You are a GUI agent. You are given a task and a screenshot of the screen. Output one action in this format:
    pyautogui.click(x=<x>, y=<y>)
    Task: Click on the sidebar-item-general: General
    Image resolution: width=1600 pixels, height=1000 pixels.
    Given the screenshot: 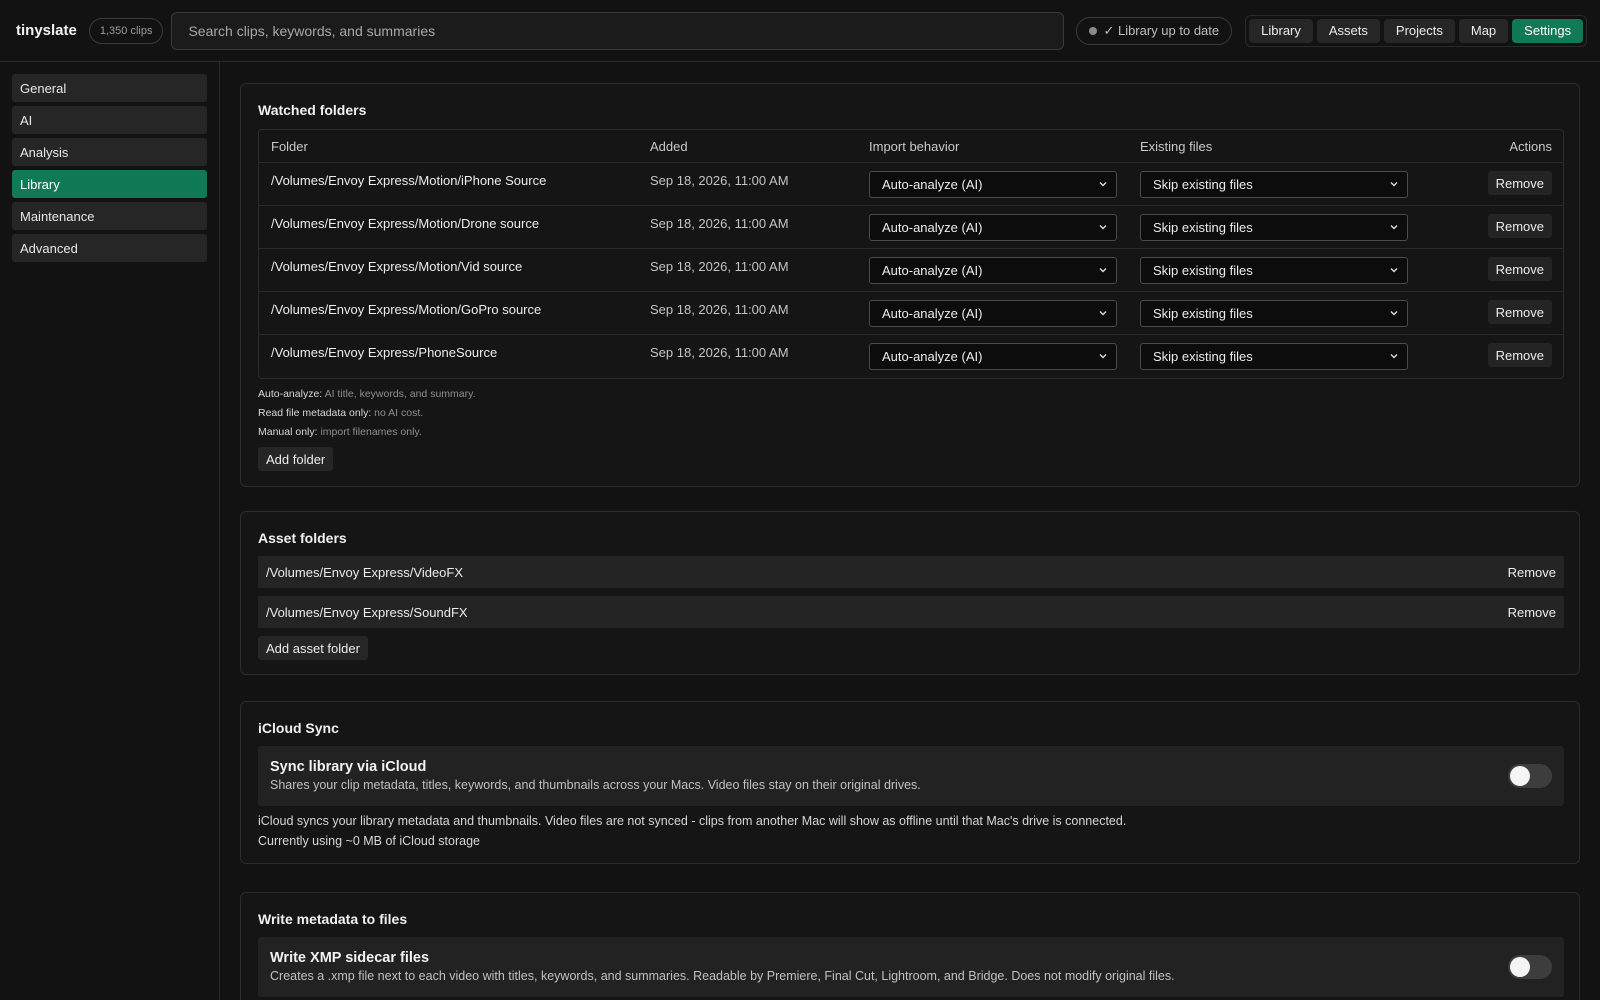 What is the action you would take?
    pyautogui.click(x=109, y=88)
    